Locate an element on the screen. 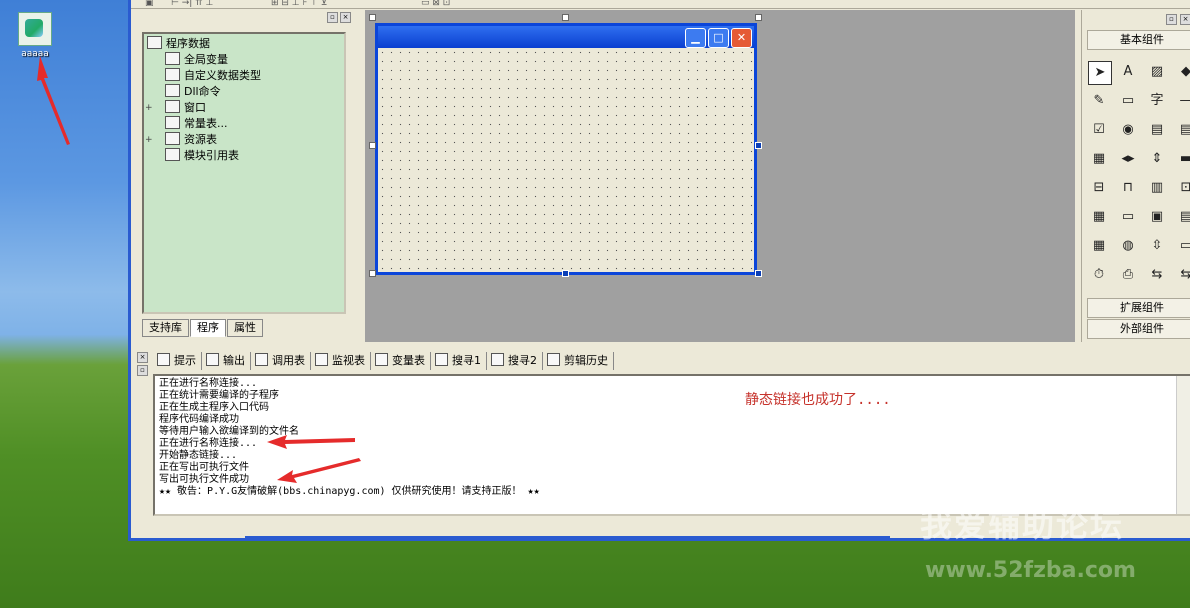  tab-watch: 监视表 is located at coordinates (341, 361).